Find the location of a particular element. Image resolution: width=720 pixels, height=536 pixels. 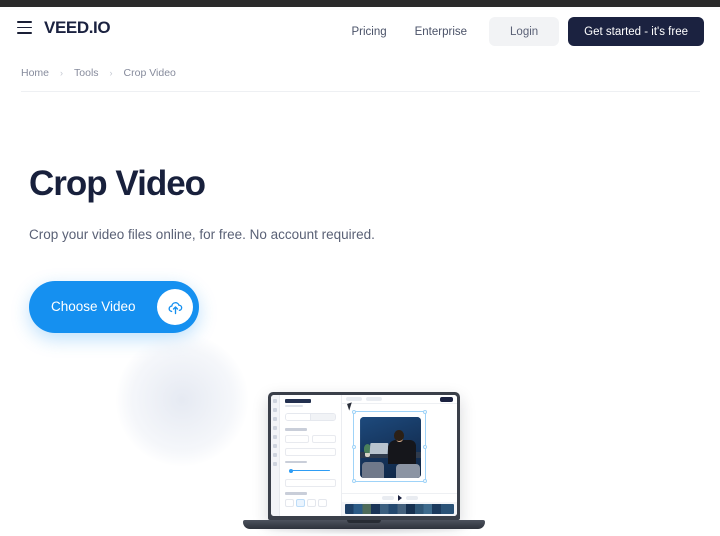

get-started-button: Get started - it's free is located at coordinates (636, 31).